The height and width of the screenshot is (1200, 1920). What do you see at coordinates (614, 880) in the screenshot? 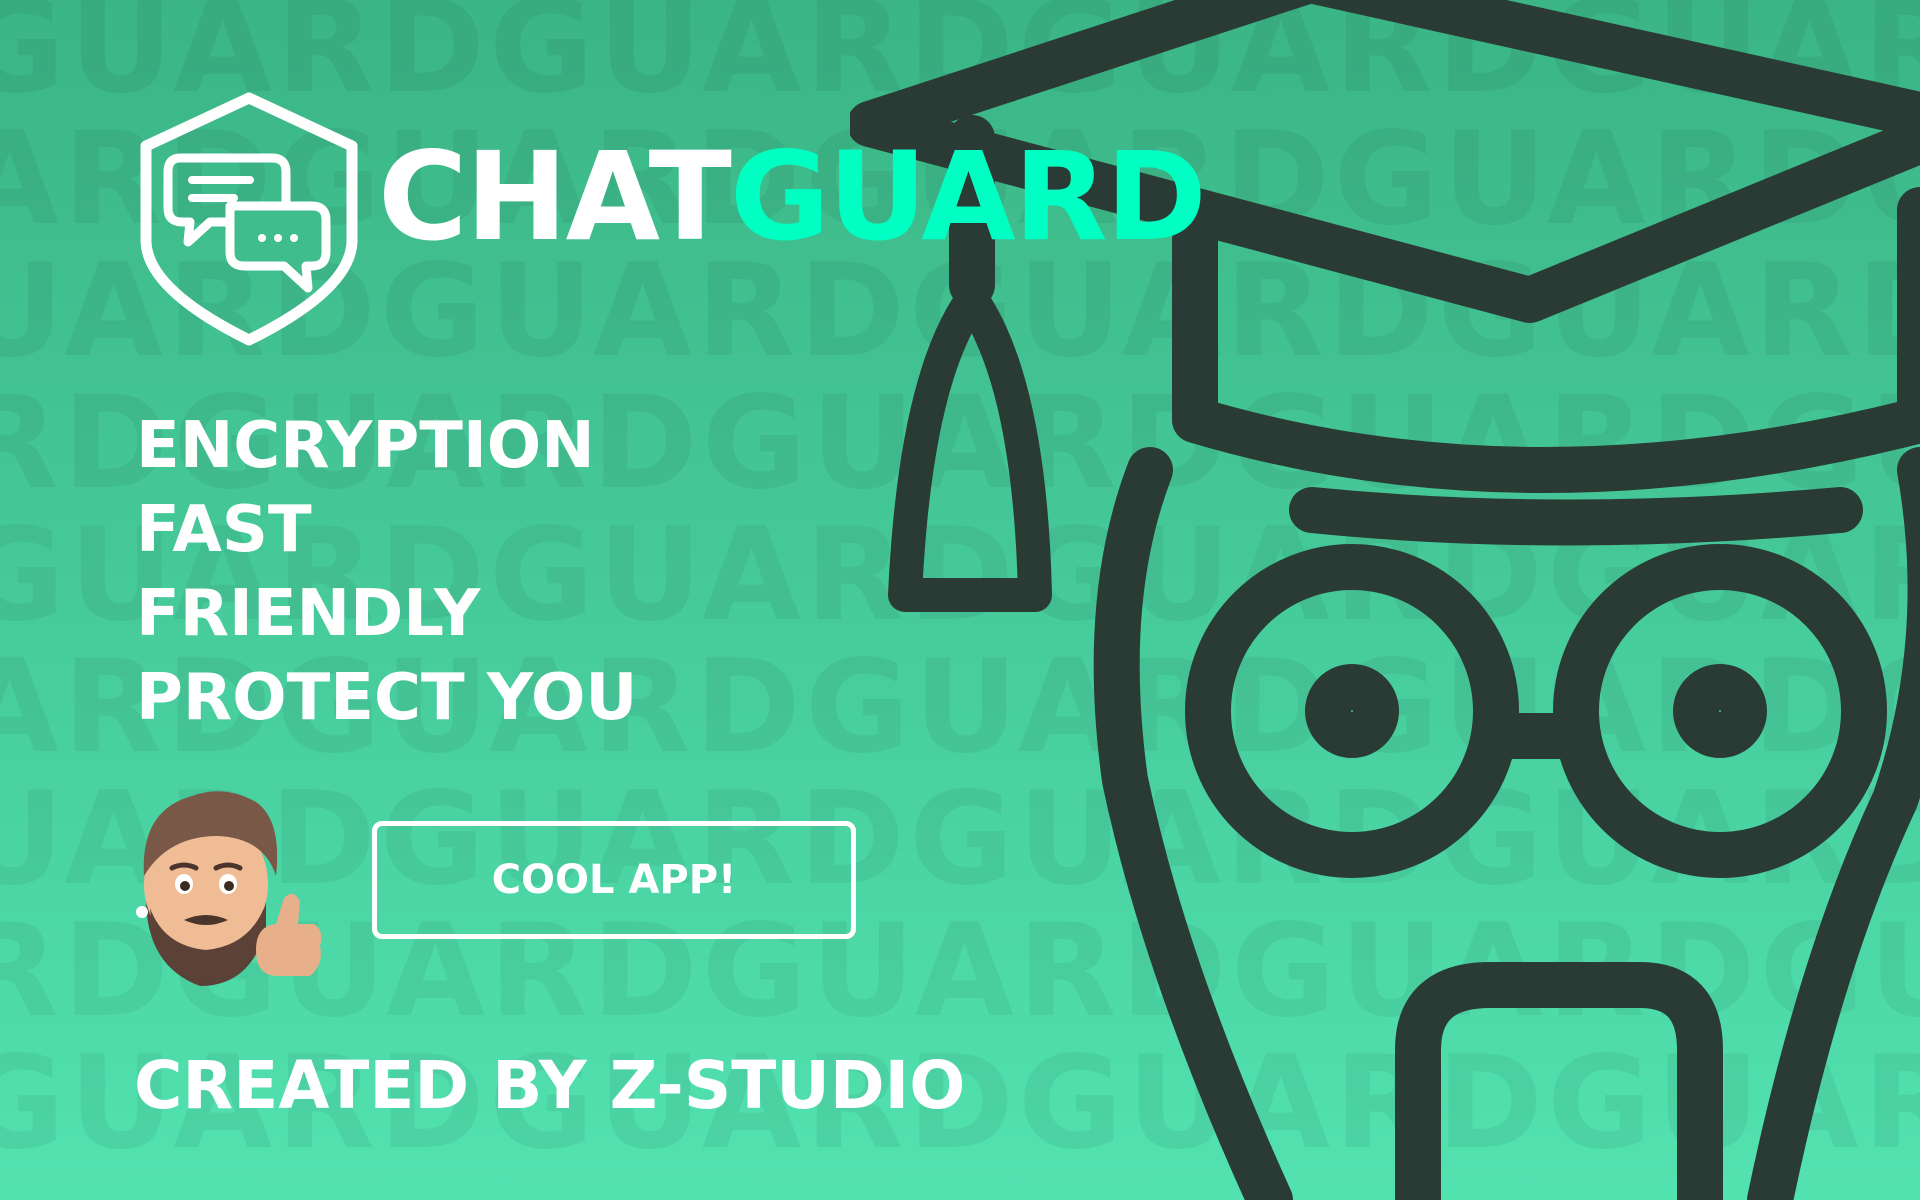
I see `cool-app-button: COOL APP!` at bounding box center [614, 880].